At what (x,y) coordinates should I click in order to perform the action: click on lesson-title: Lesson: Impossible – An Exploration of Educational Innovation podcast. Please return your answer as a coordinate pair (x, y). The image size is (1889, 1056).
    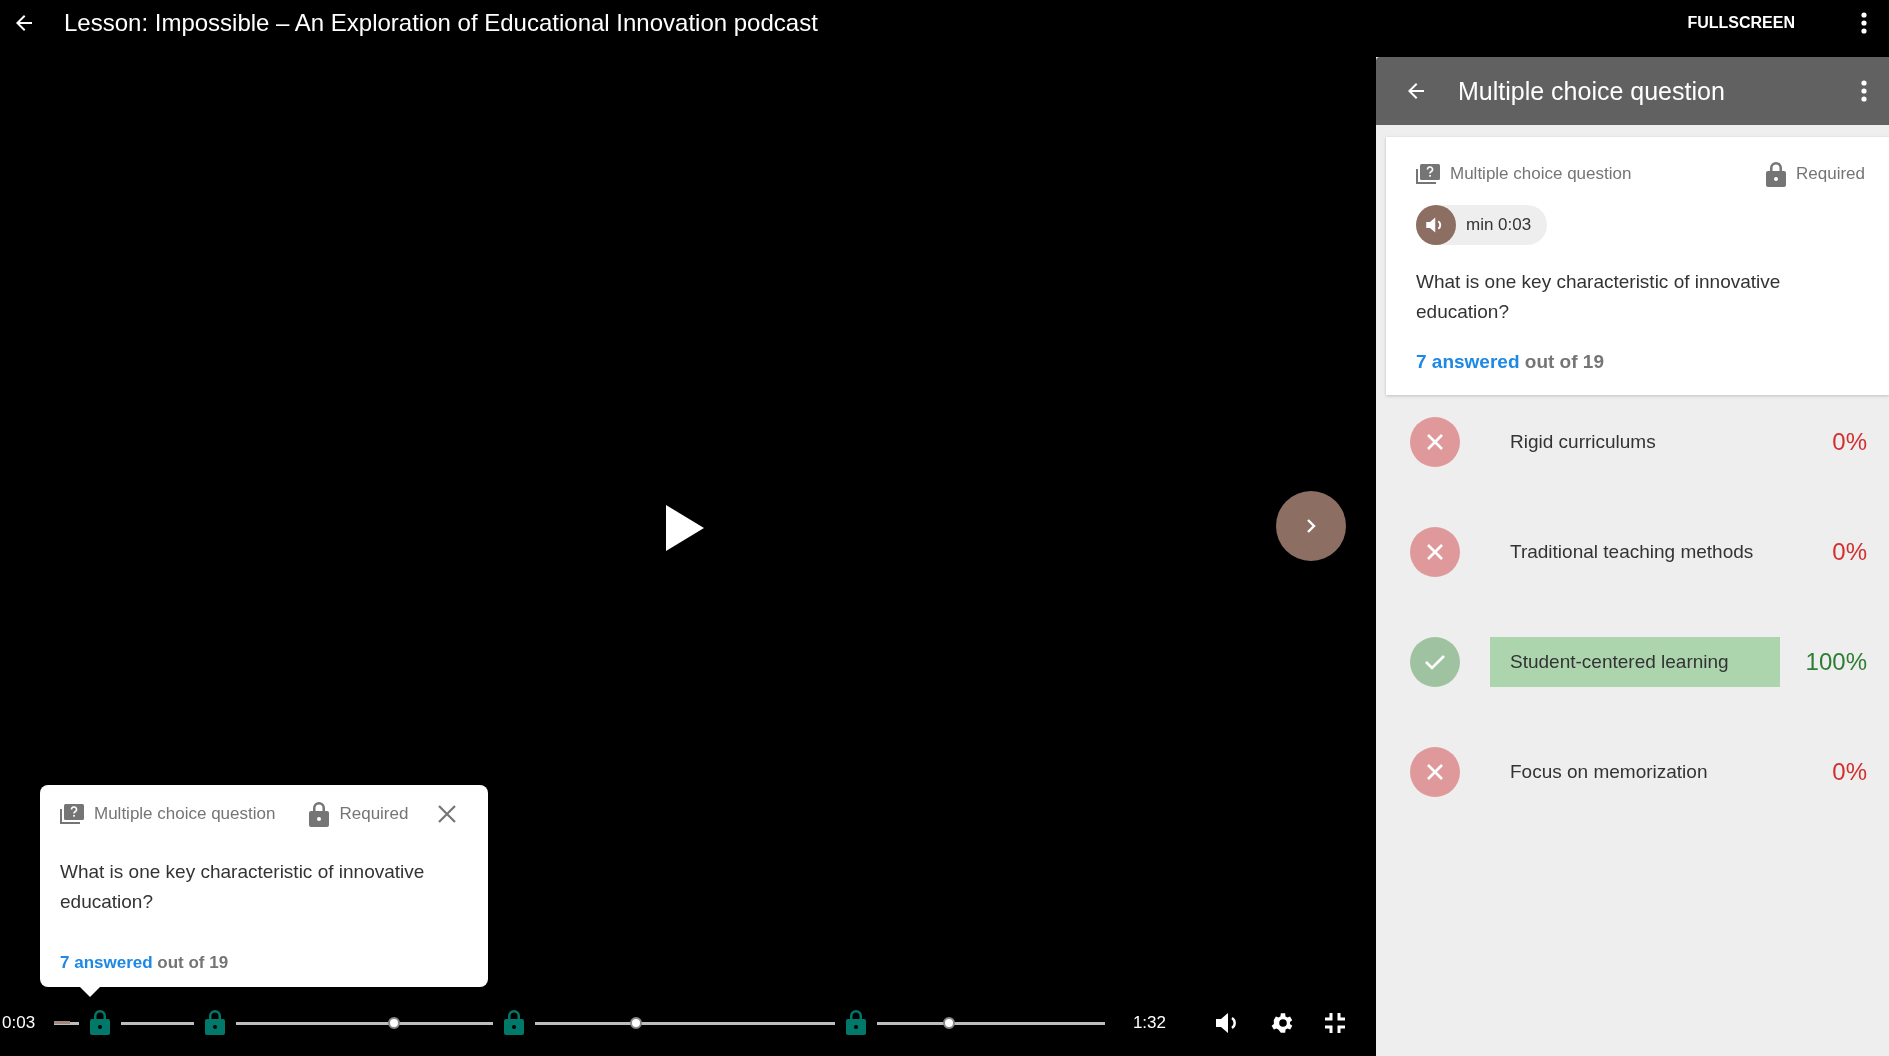
    Looking at the image, I should click on (441, 22).